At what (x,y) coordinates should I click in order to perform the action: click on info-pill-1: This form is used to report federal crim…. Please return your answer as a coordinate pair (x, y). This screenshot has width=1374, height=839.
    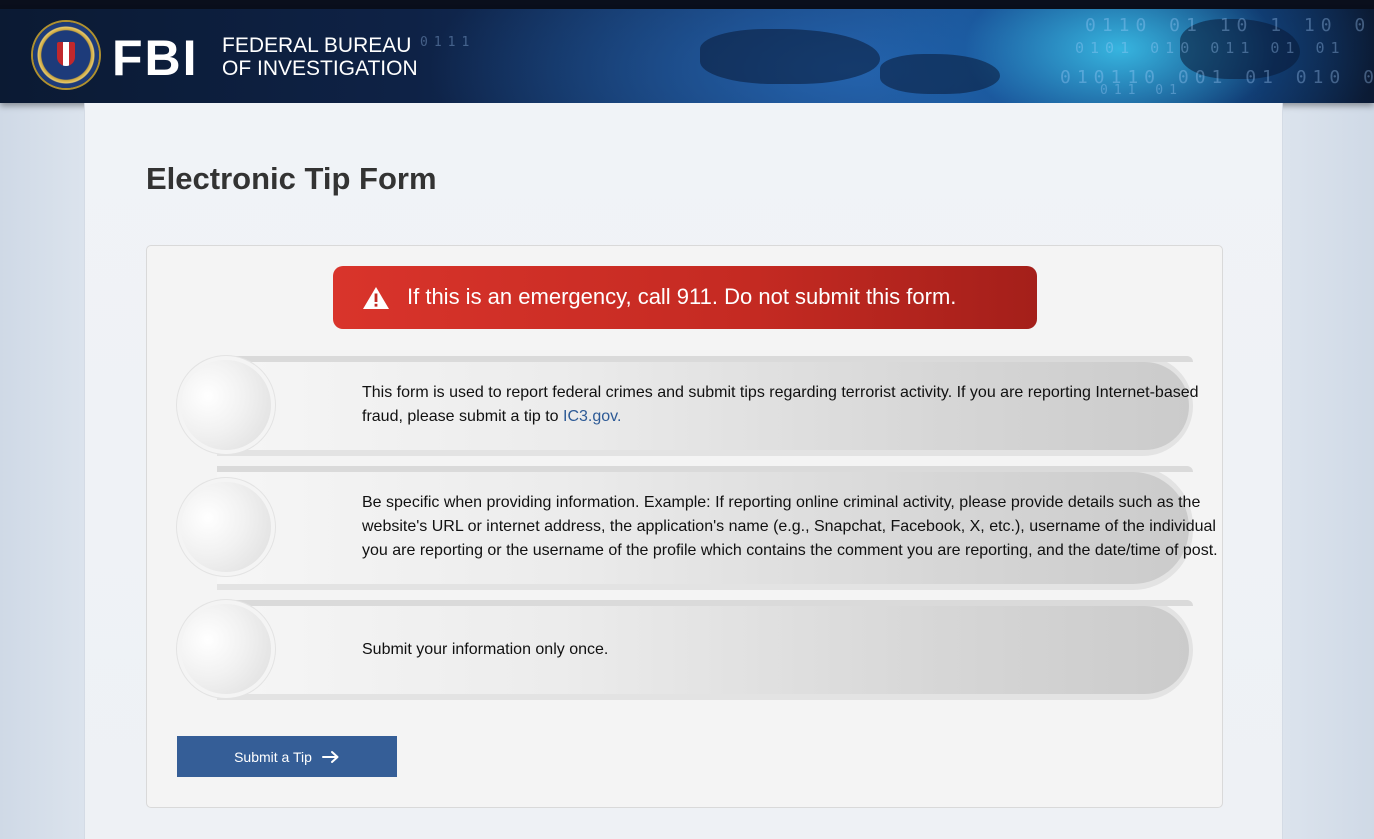
    Looking at the image, I should click on (708, 406).